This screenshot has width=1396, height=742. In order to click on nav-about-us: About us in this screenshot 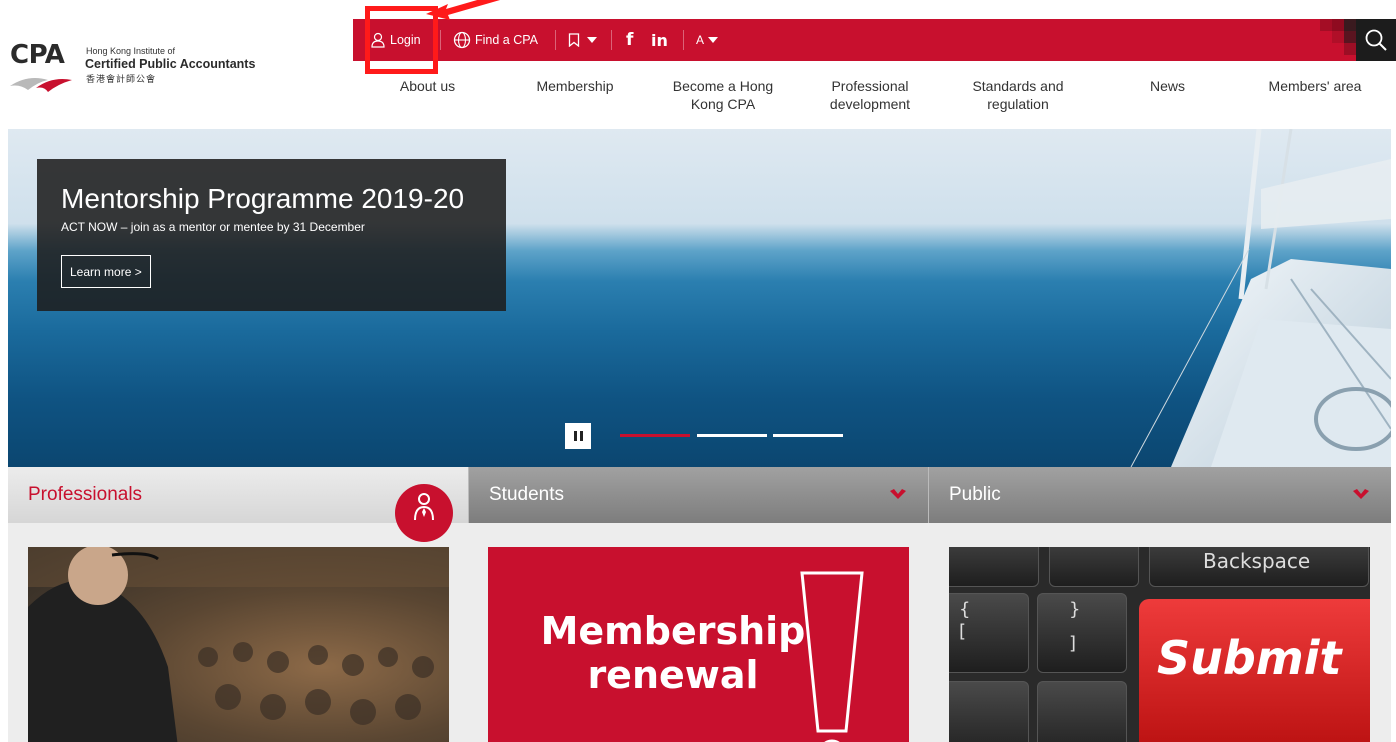, I will do `click(427, 86)`.